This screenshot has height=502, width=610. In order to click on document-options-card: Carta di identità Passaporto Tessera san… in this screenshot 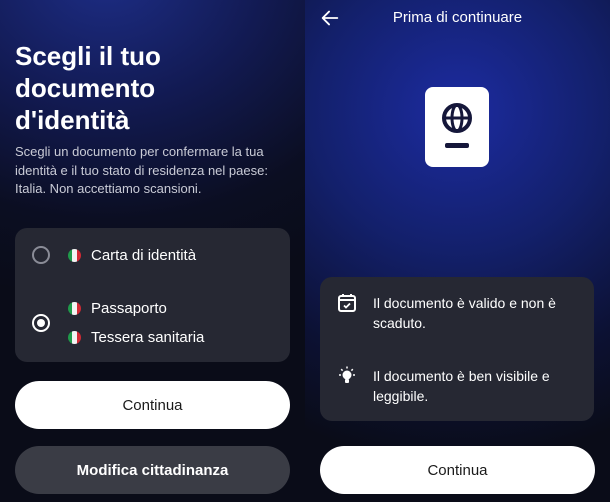, I will do `click(152, 295)`.